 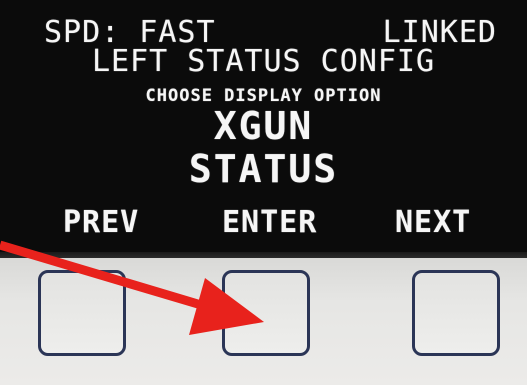 What do you see at coordinates (270, 222) in the screenshot?
I see `softkey-label-enter: ENTER` at bounding box center [270, 222].